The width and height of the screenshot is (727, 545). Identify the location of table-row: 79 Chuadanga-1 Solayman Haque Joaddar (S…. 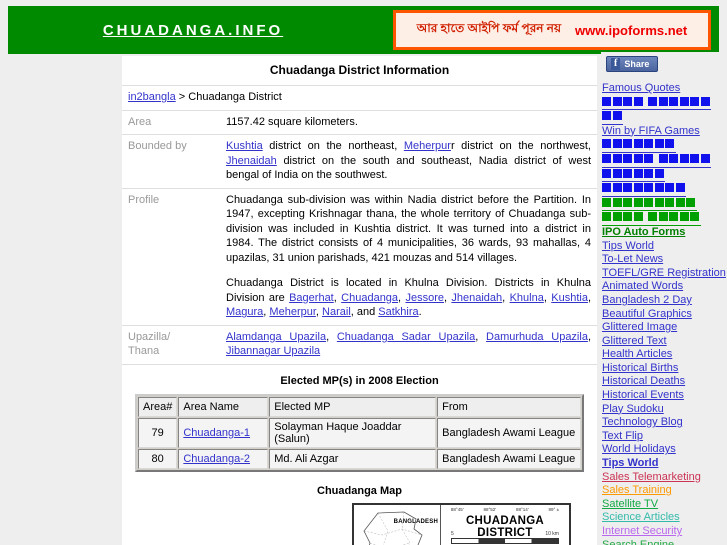
(359, 432).